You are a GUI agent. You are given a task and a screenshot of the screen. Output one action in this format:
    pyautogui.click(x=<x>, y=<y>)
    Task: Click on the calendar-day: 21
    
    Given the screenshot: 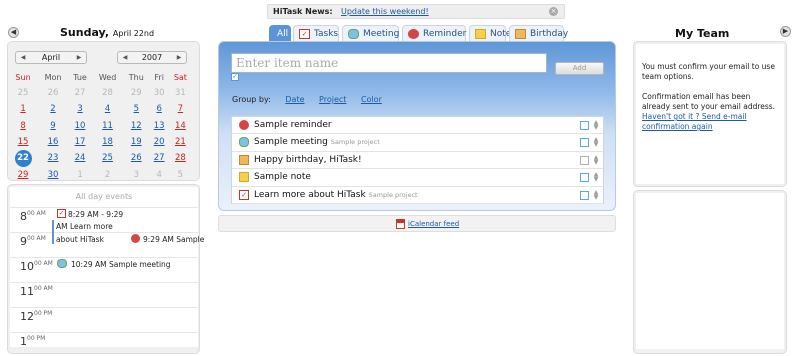 What is the action you would take?
    pyautogui.click(x=180, y=142)
    